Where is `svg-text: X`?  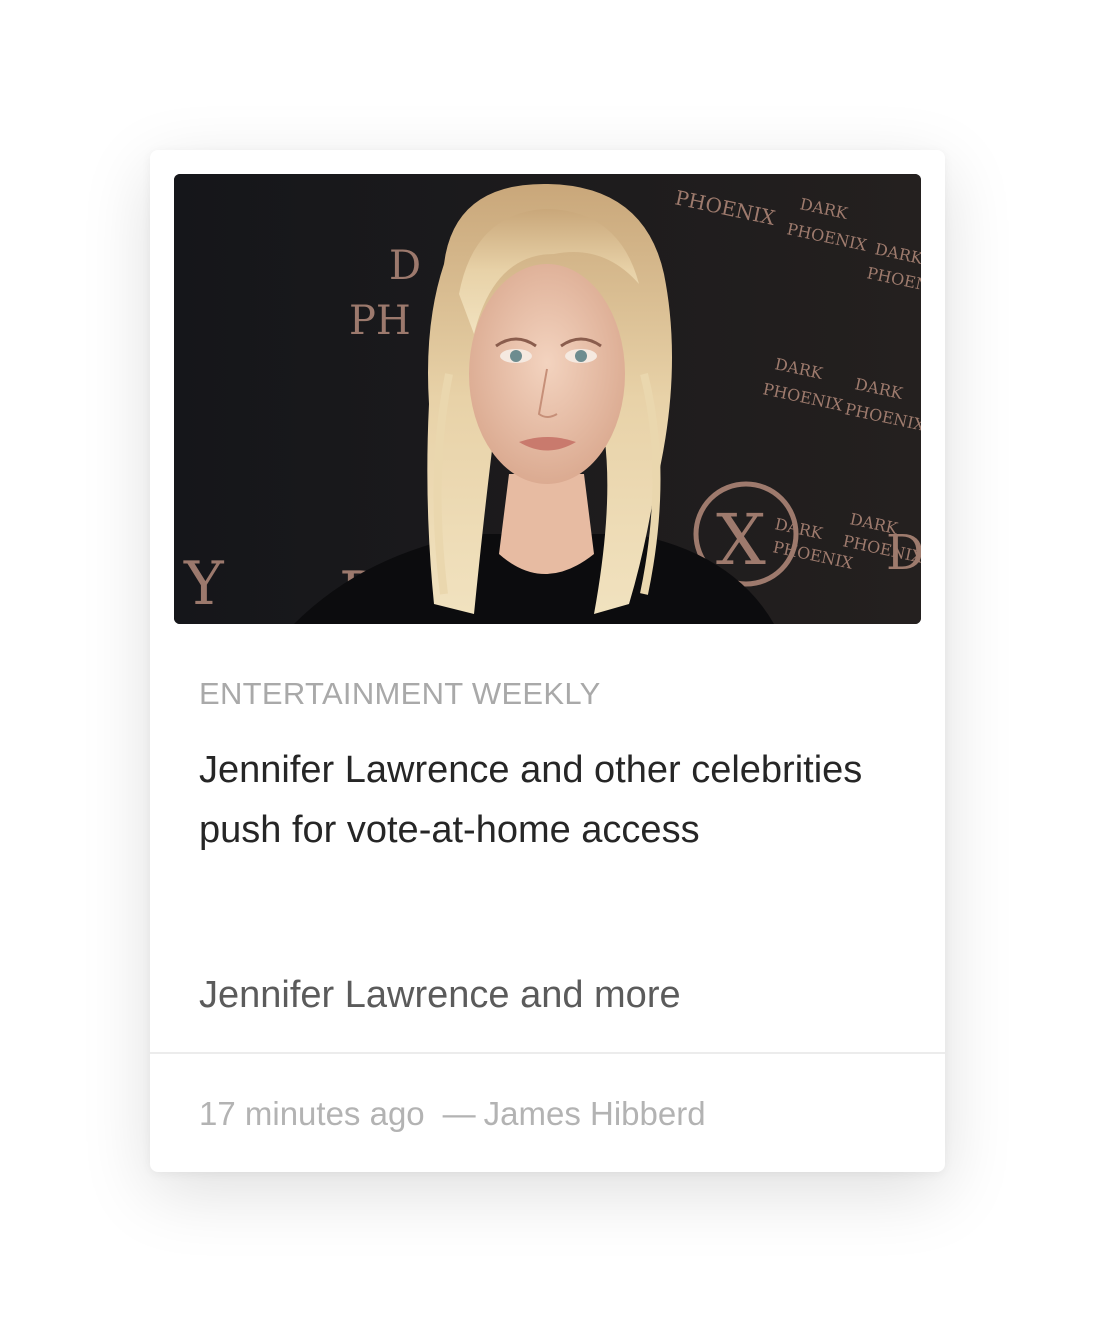 svg-text: X is located at coordinates (741, 540).